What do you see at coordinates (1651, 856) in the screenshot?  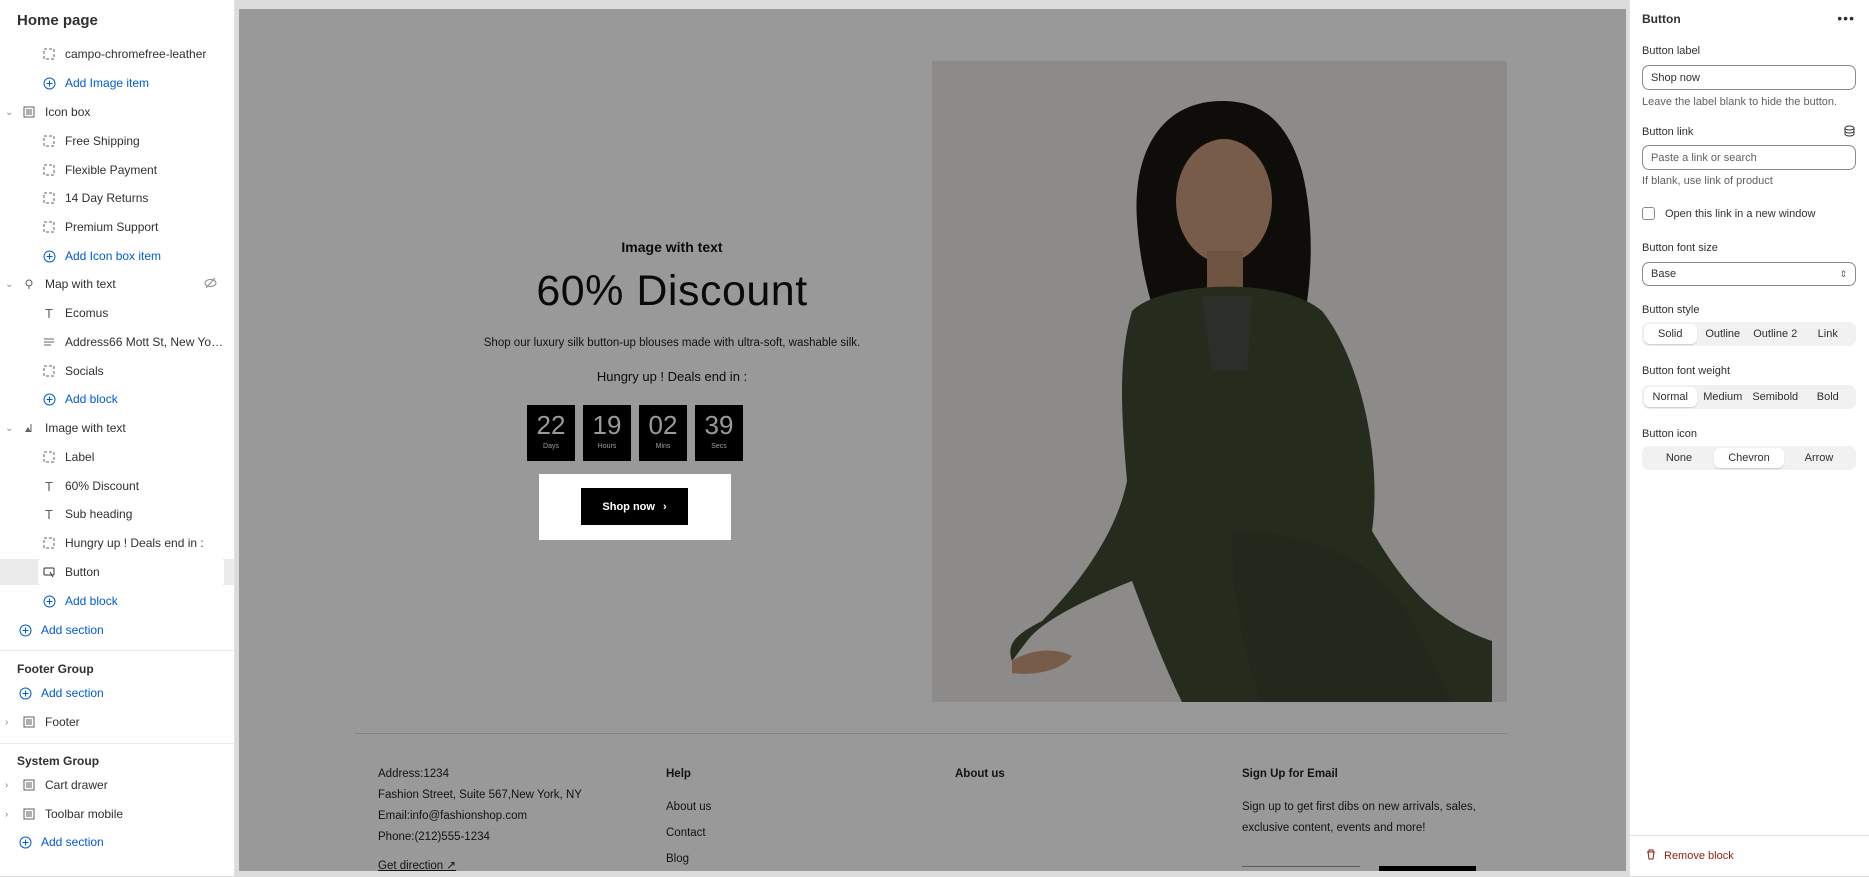 I see `trash-icon` at bounding box center [1651, 856].